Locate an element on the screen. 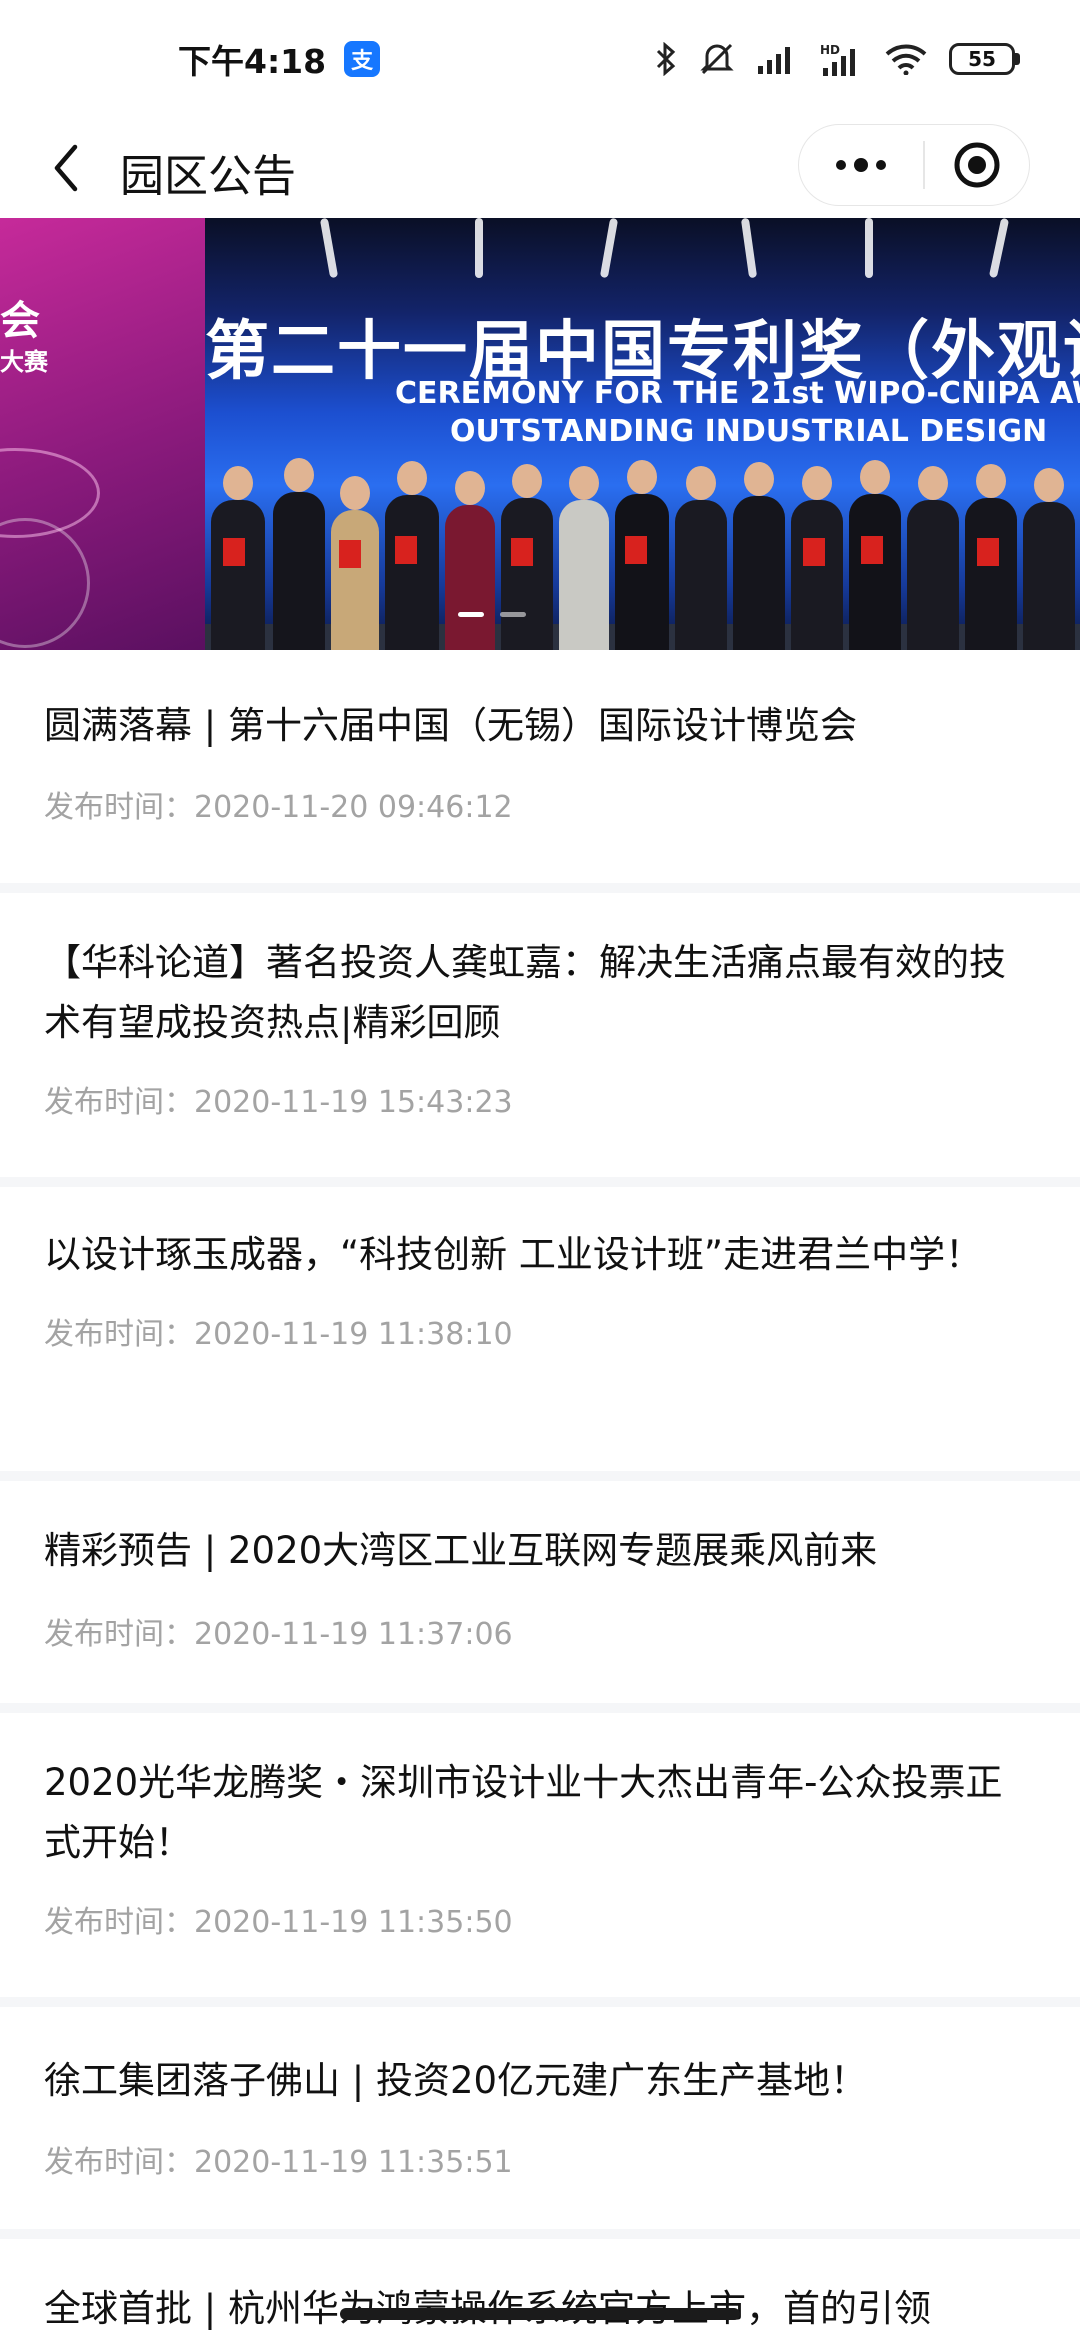 The image size is (1080, 2340). news-time: 发布时间：2020-11-19 11:38:10 is located at coordinates (278, 1334).